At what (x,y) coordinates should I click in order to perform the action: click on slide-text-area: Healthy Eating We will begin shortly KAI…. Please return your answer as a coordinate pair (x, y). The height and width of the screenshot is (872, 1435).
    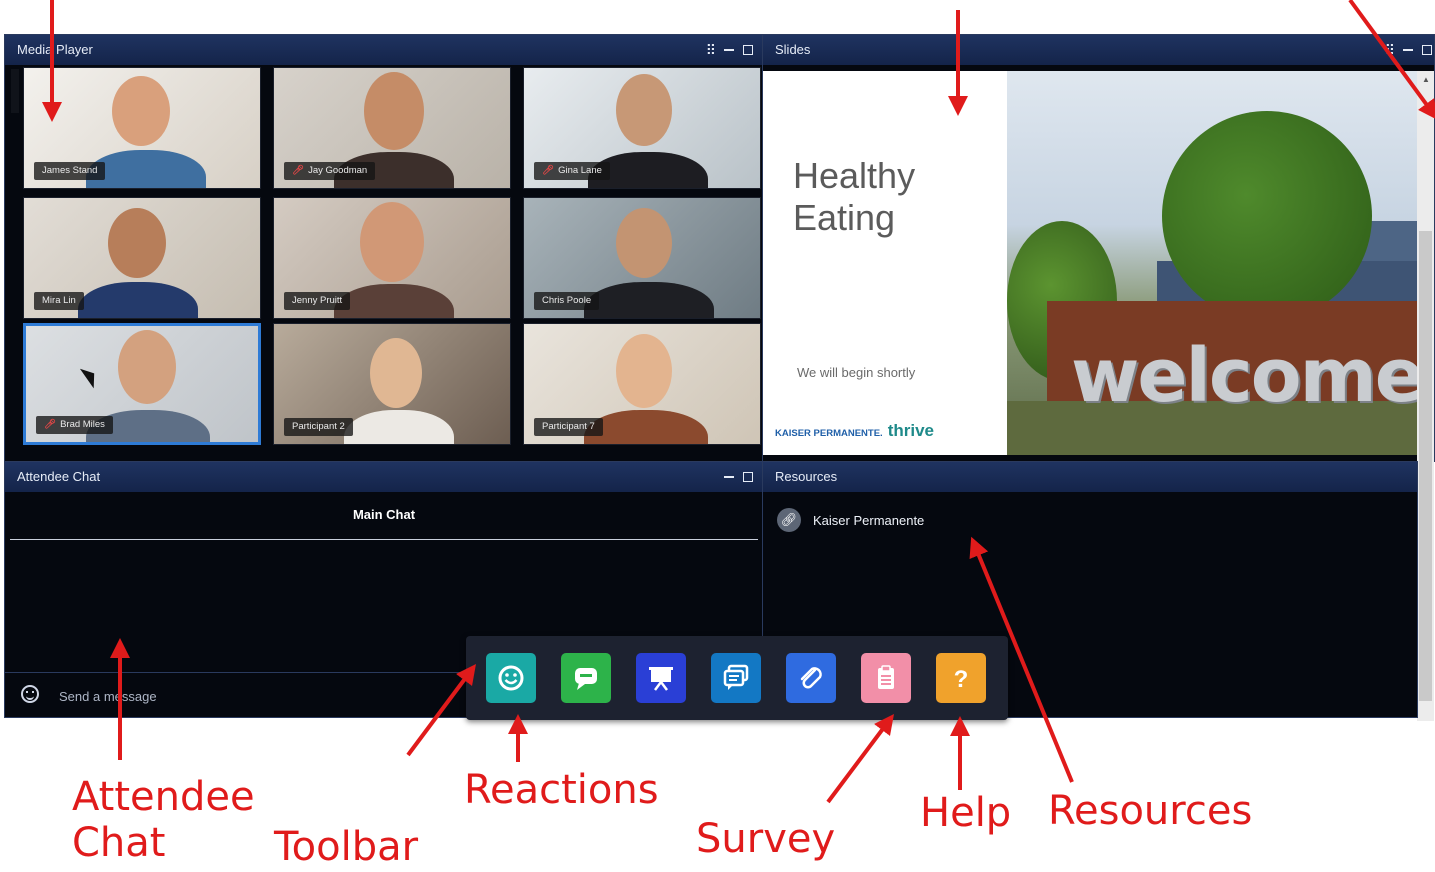
    Looking at the image, I should click on (885, 263).